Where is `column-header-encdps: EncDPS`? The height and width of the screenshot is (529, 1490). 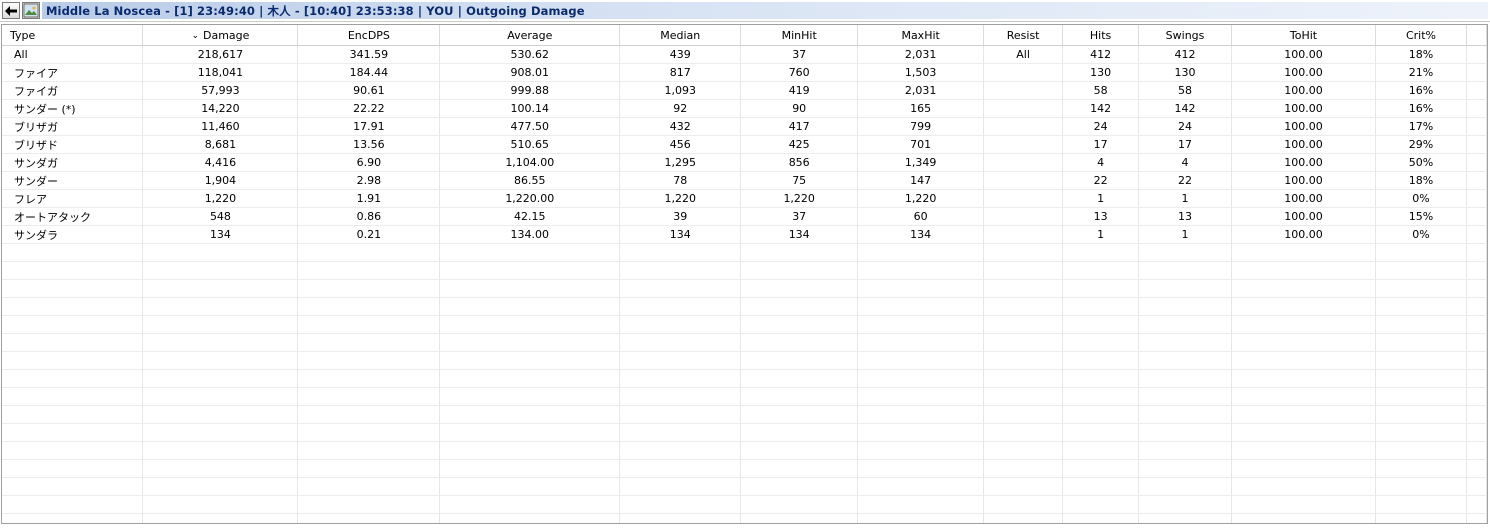
column-header-encdps: EncDPS is located at coordinates (369, 35).